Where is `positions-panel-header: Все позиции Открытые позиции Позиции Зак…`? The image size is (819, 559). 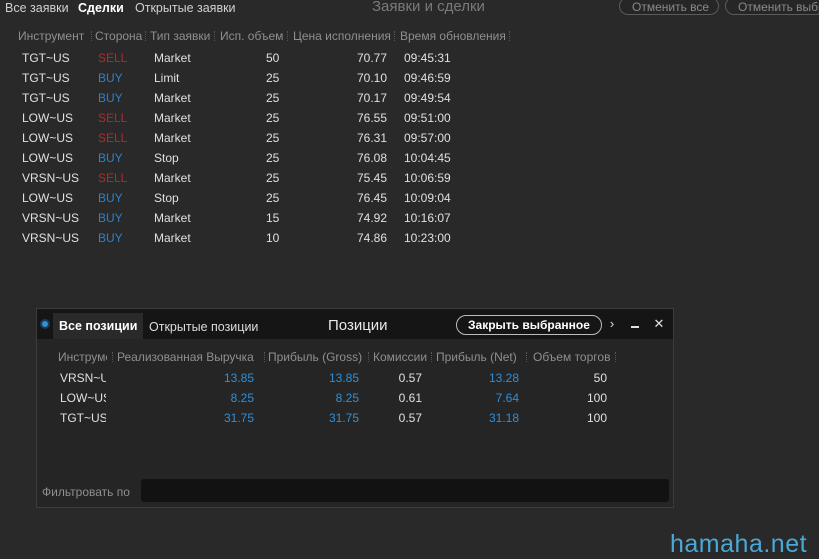
positions-panel-header: Все позиции Открытые позиции Позиции Зак… is located at coordinates (355, 324).